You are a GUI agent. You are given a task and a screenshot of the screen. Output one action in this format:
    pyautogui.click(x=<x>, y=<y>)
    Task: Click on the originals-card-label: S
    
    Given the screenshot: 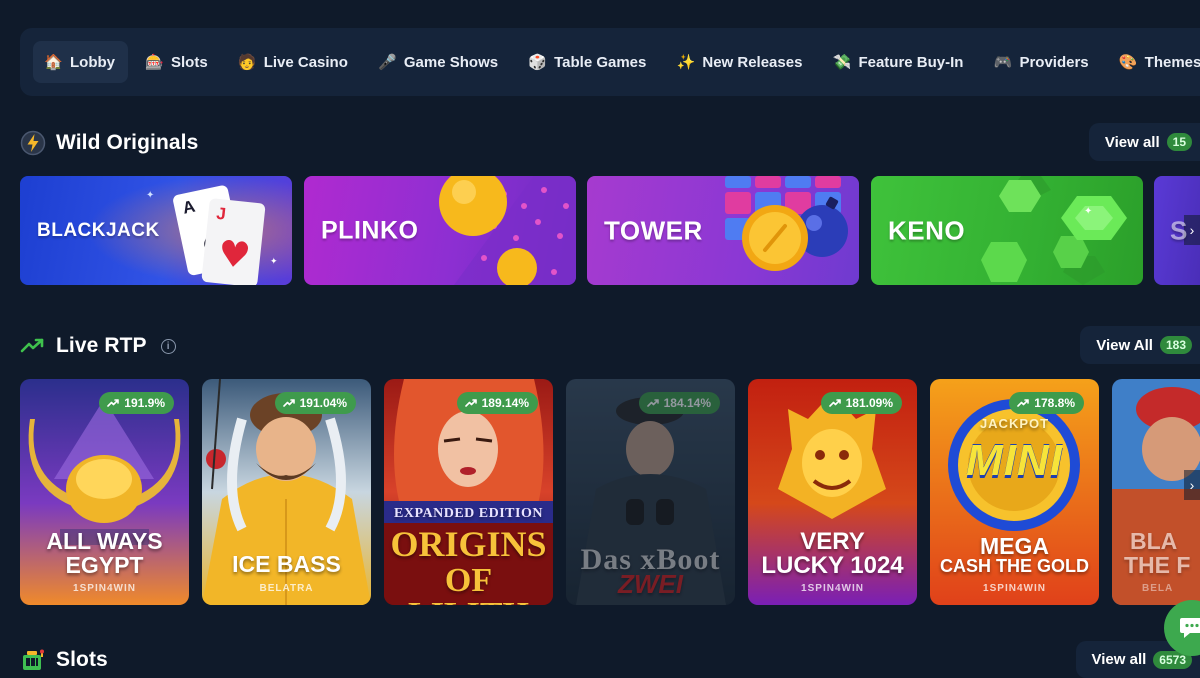 What is the action you would take?
    pyautogui.click(x=1179, y=230)
    